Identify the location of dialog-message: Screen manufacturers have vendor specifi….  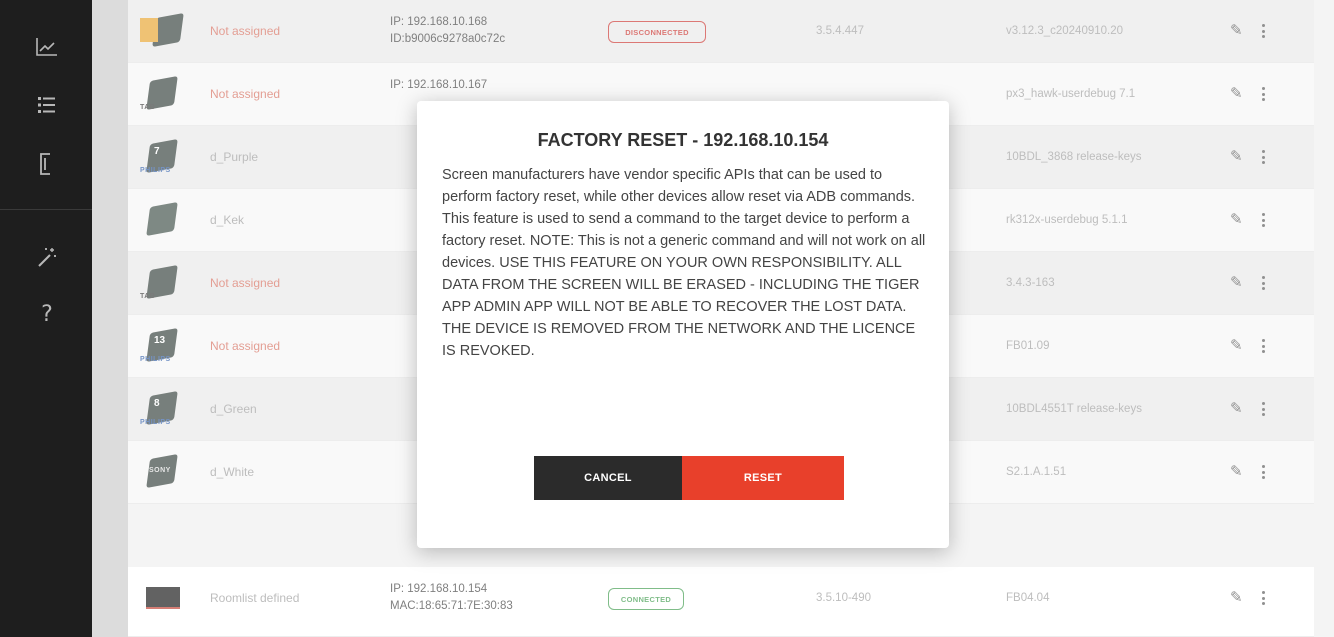
(684, 263).